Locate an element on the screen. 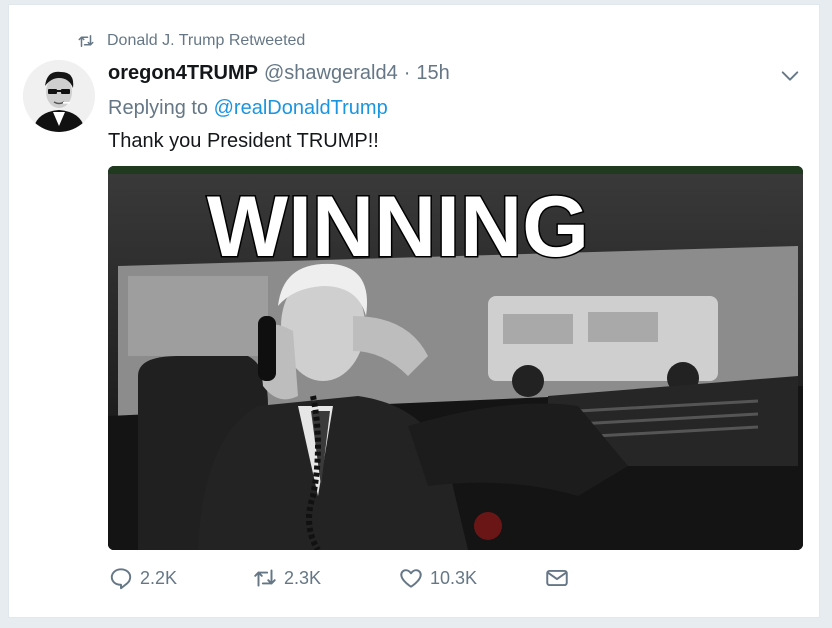  envelope-icon is located at coordinates (557, 578).